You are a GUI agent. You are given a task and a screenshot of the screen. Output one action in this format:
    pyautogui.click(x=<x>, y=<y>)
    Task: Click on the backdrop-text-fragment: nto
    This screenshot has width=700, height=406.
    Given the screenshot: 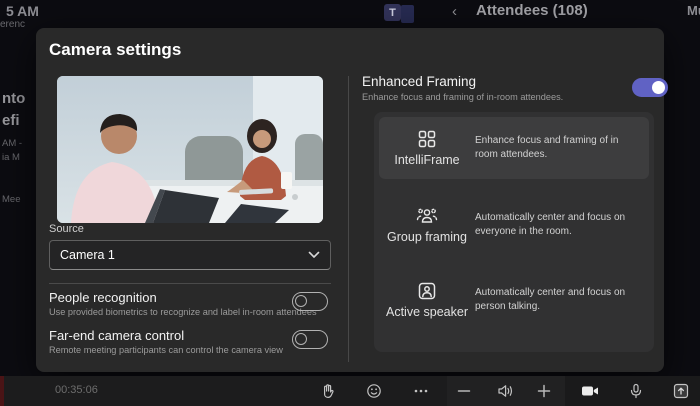 What is the action you would take?
    pyautogui.click(x=14, y=98)
    